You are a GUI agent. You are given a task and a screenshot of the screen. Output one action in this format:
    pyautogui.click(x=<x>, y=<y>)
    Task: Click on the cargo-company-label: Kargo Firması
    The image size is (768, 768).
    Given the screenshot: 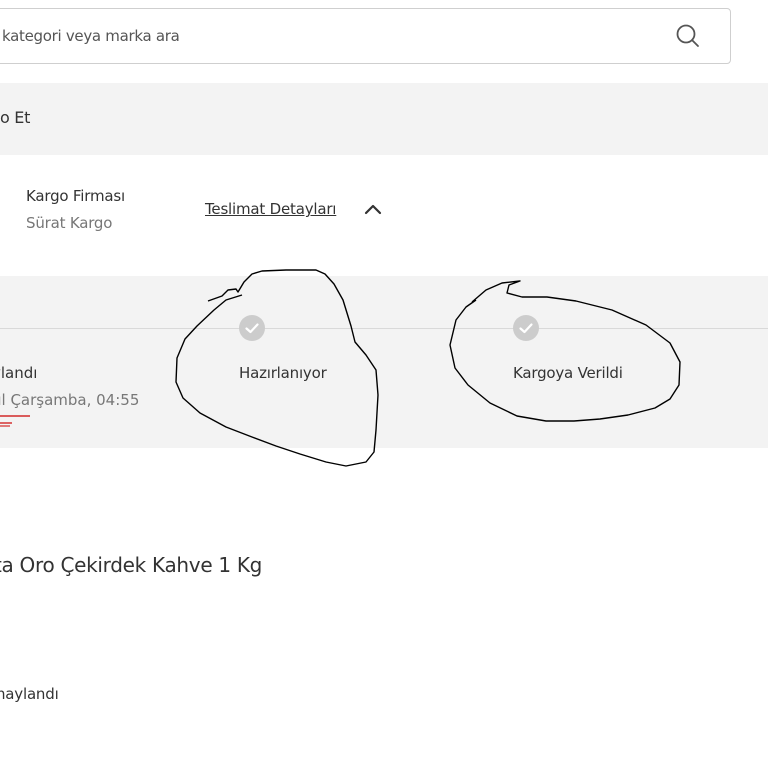 What is the action you would take?
    pyautogui.click(x=75, y=196)
    